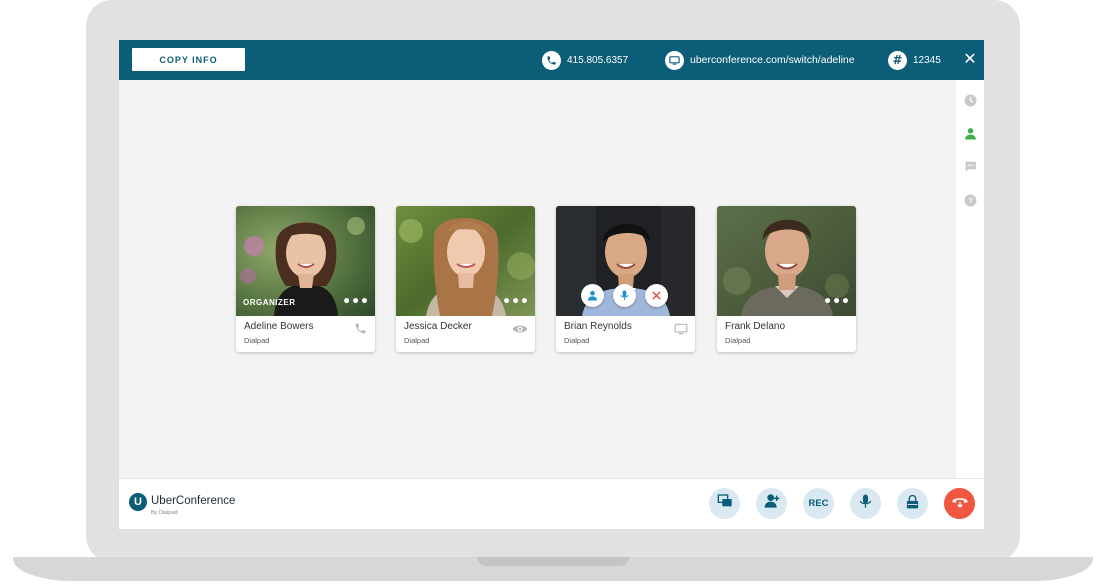  I want to click on uberconference-logo: U UberConference By Dialpad, so click(182, 504).